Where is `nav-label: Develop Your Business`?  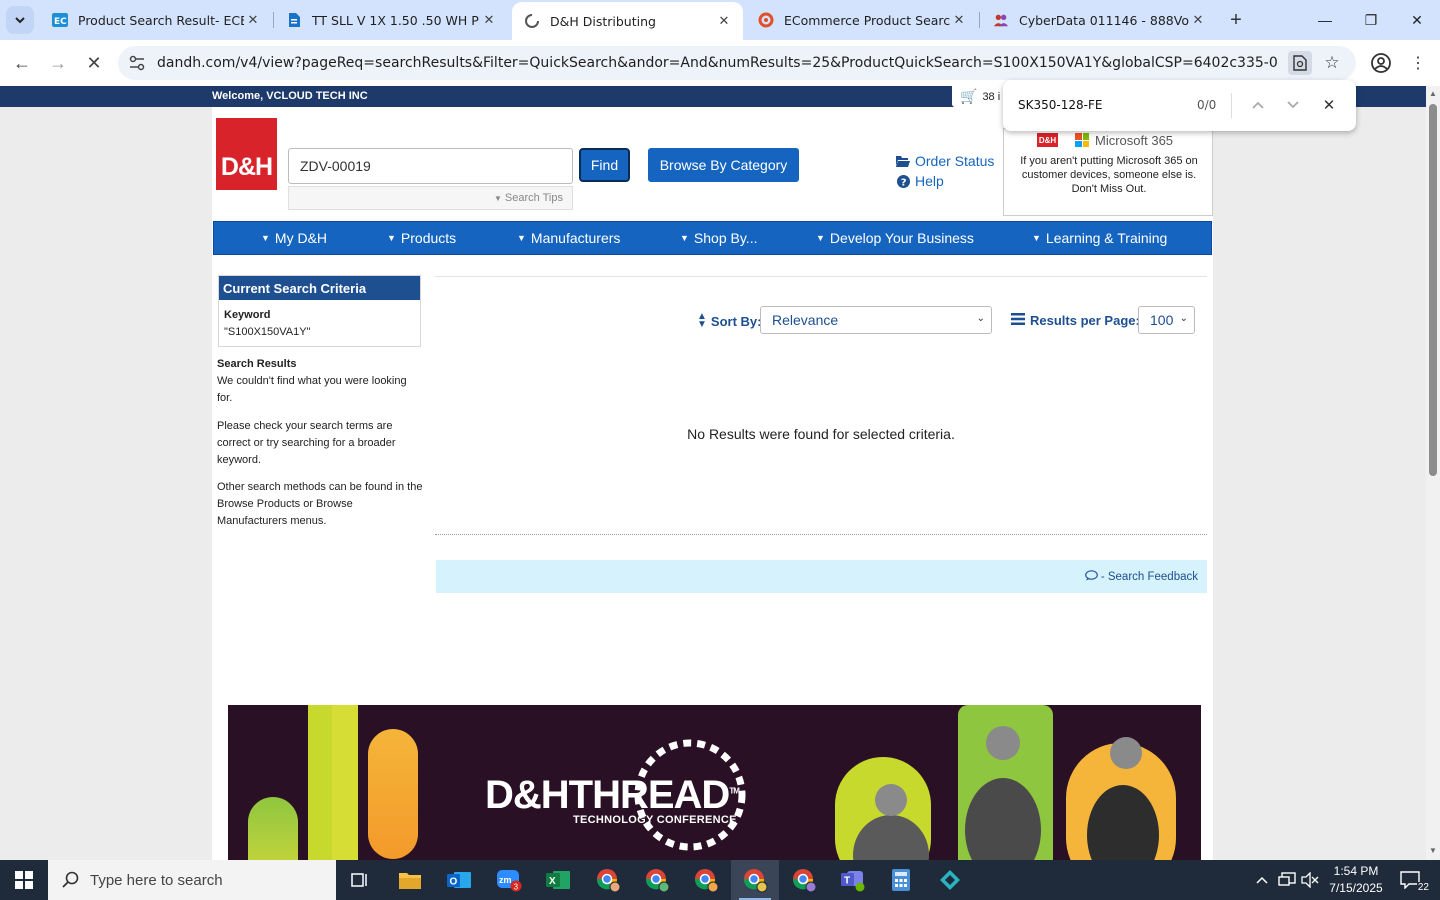
nav-label: Develop Your Business is located at coordinates (901, 238).